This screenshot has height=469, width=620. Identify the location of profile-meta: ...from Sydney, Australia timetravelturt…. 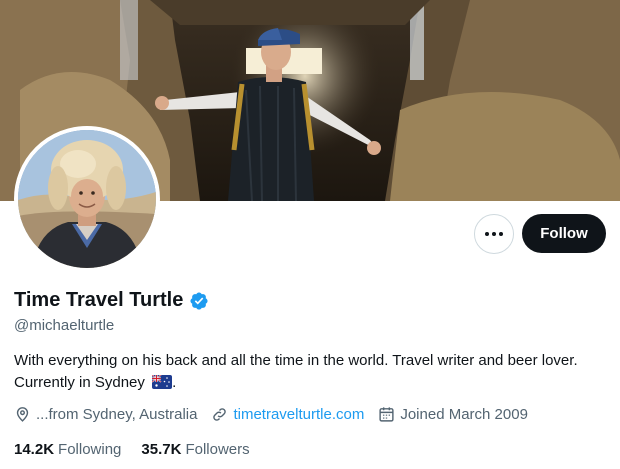
(278, 414).